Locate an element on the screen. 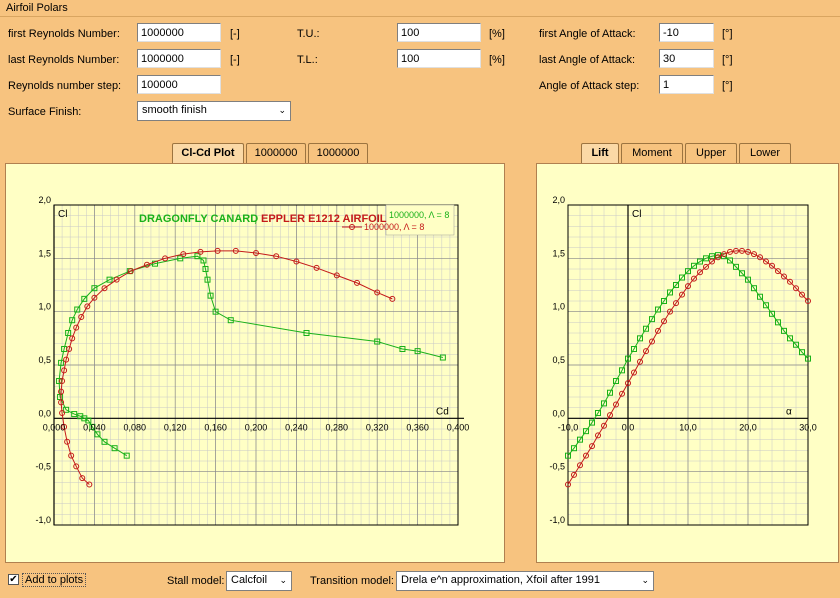 Image resolution: width=840 pixels, height=598 pixels. tab-polar-1: 1000000 is located at coordinates (276, 153).